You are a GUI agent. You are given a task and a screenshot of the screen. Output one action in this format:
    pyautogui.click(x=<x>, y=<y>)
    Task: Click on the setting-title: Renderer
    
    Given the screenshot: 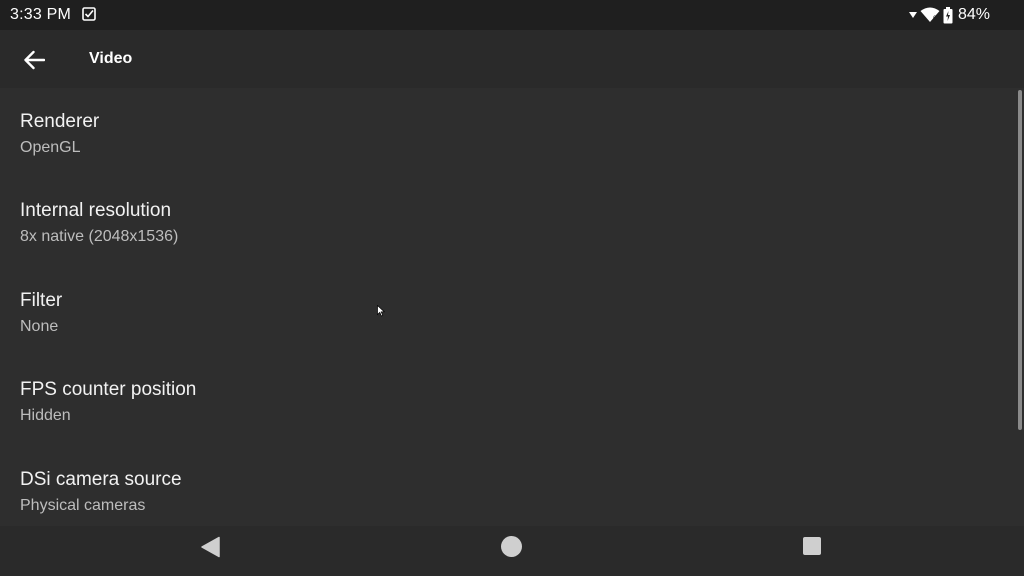 What is the action you would take?
    pyautogui.click(x=60, y=121)
    